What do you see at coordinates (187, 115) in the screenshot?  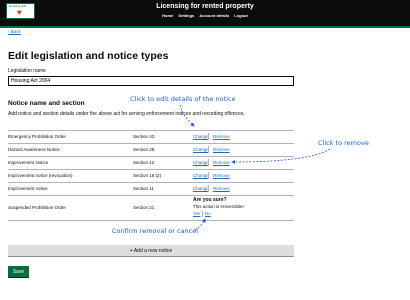 I see `arrow-to-change` at bounding box center [187, 115].